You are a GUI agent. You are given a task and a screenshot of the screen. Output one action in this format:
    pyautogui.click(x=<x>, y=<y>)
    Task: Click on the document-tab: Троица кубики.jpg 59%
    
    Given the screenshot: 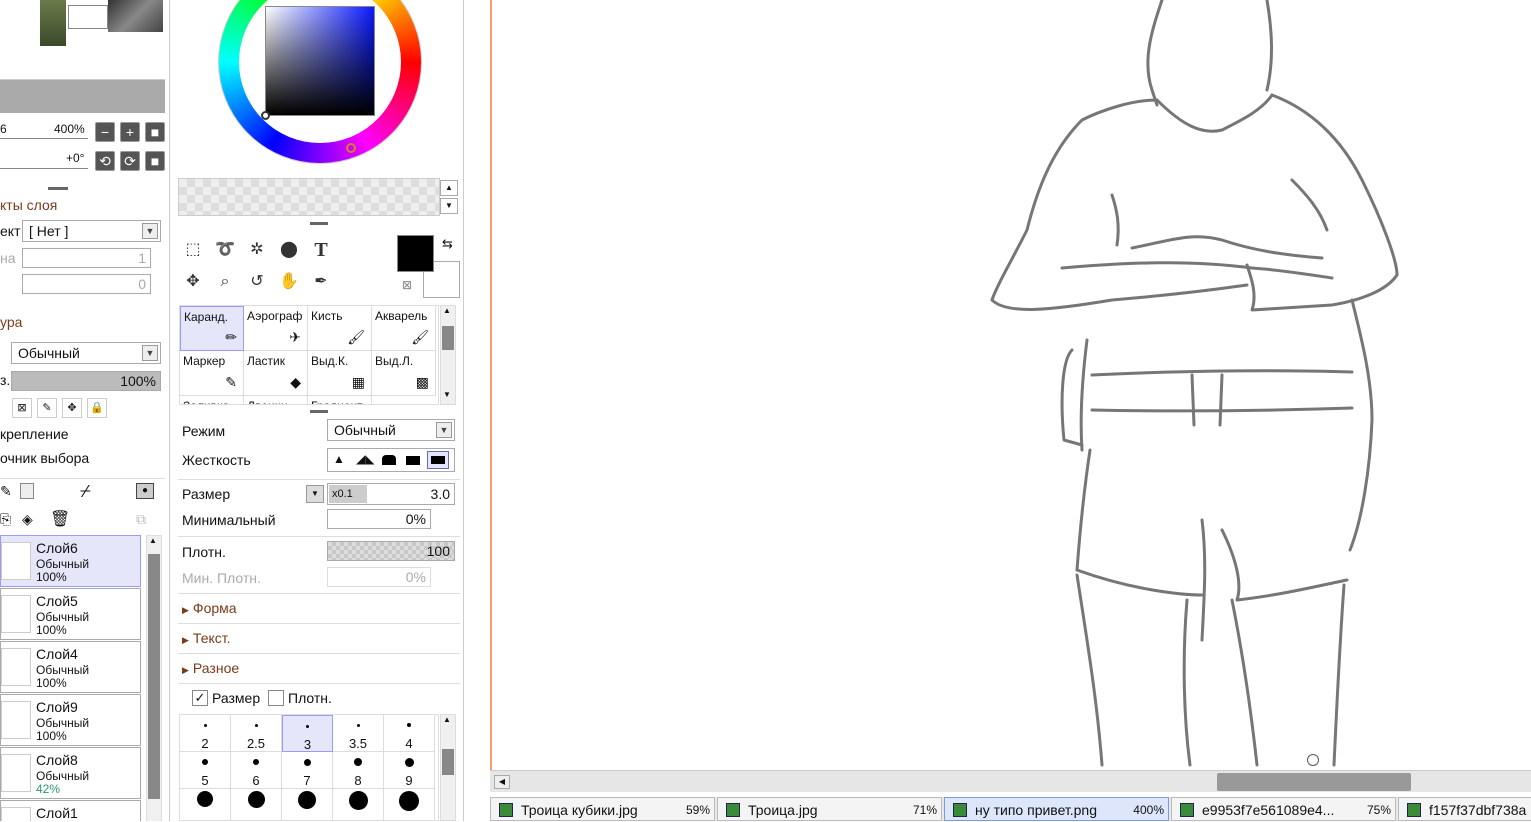 What is the action you would take?
    pyautogui.click(x=602, y=809)
    